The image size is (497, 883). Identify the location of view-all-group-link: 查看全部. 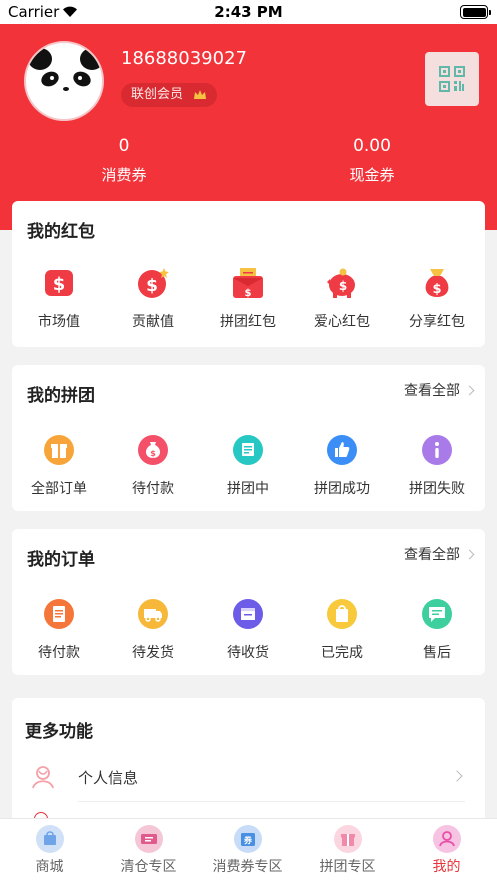
(439, 390).